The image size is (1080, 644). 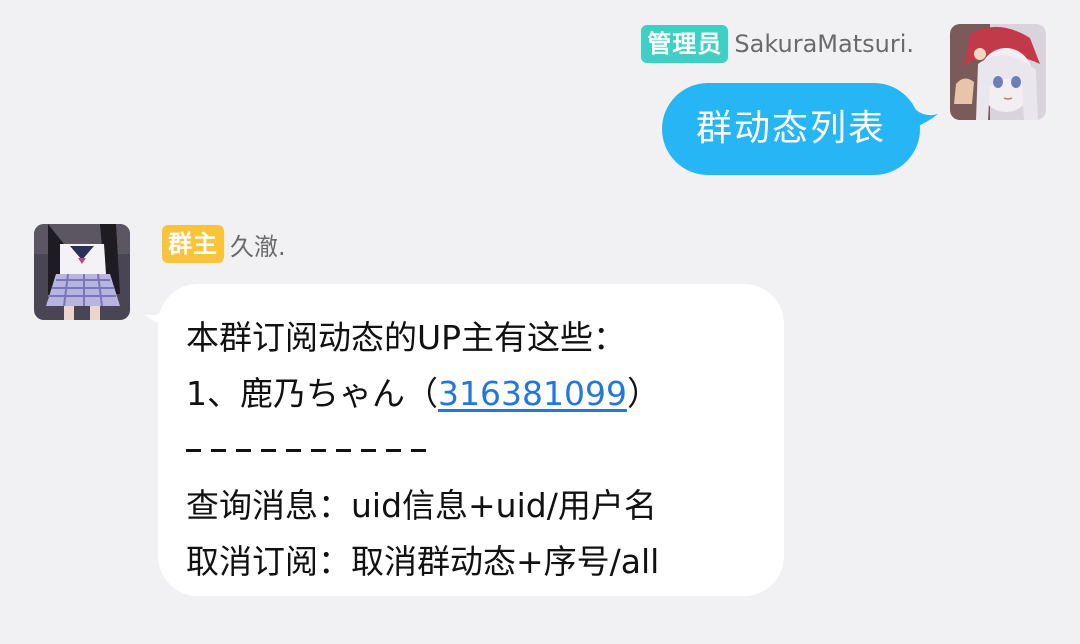 I want to click on sender-nickname: SakuraMatsuri., so click(x=824, y=44).